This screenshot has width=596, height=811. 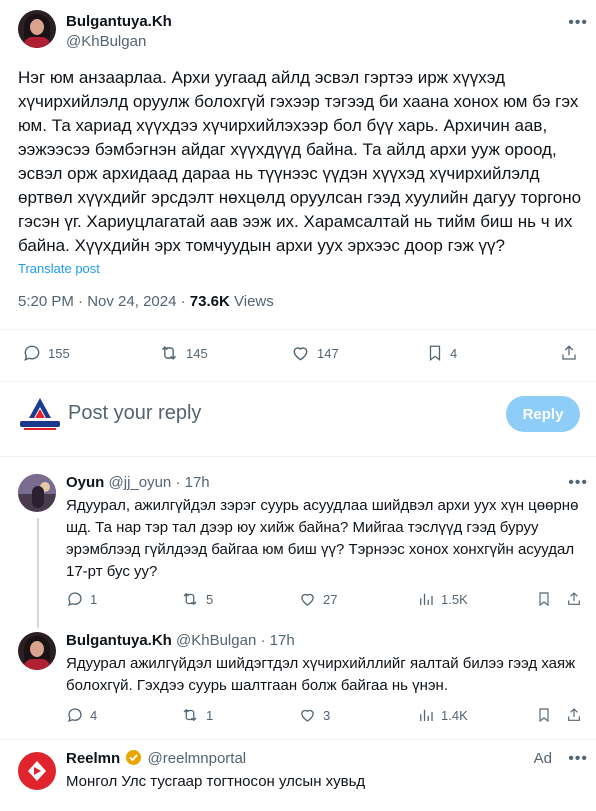 I want to click on author-handle: @KhBulgan, so click(x=106, y=41).